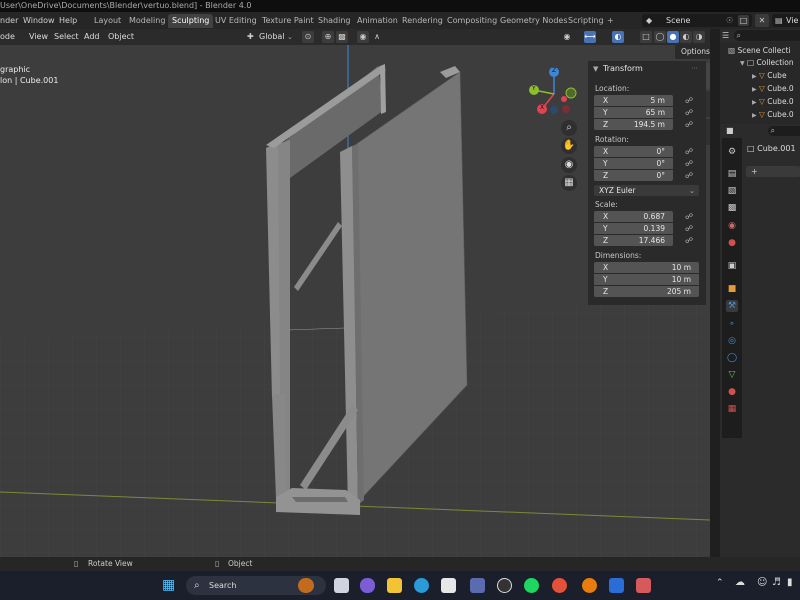  What do you see at coordinates (773, 115) in the screenshot?
I see `outliner-item-cube-003: ▶ ▽ Cube.0` at bounding box center [773, 115].